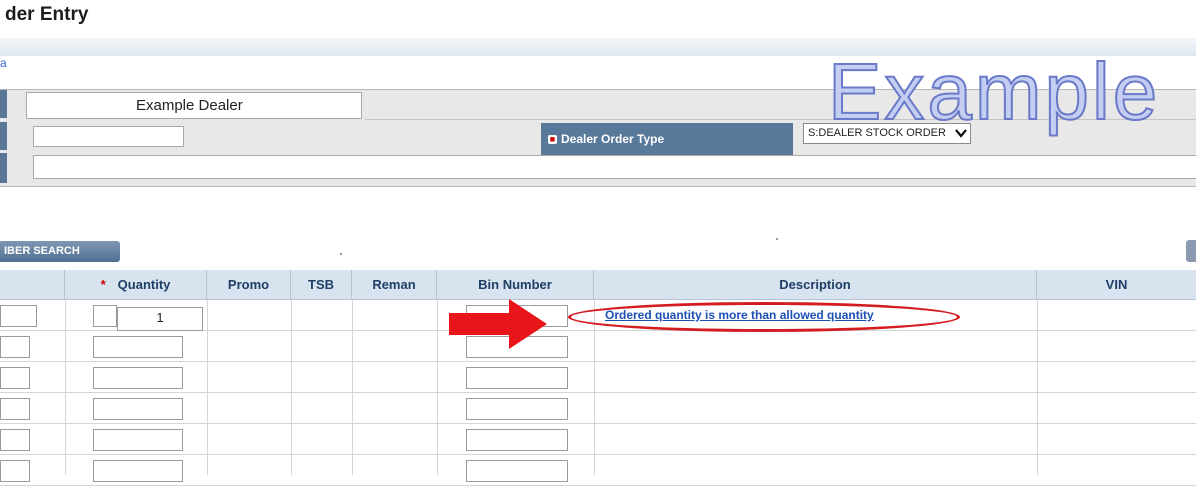 The image size is (1196, 486). What do you see at coordinates (136, 285) in the screenshot?
I see `col-header-quantity: * Quantity` at bounding box center [136, 285].